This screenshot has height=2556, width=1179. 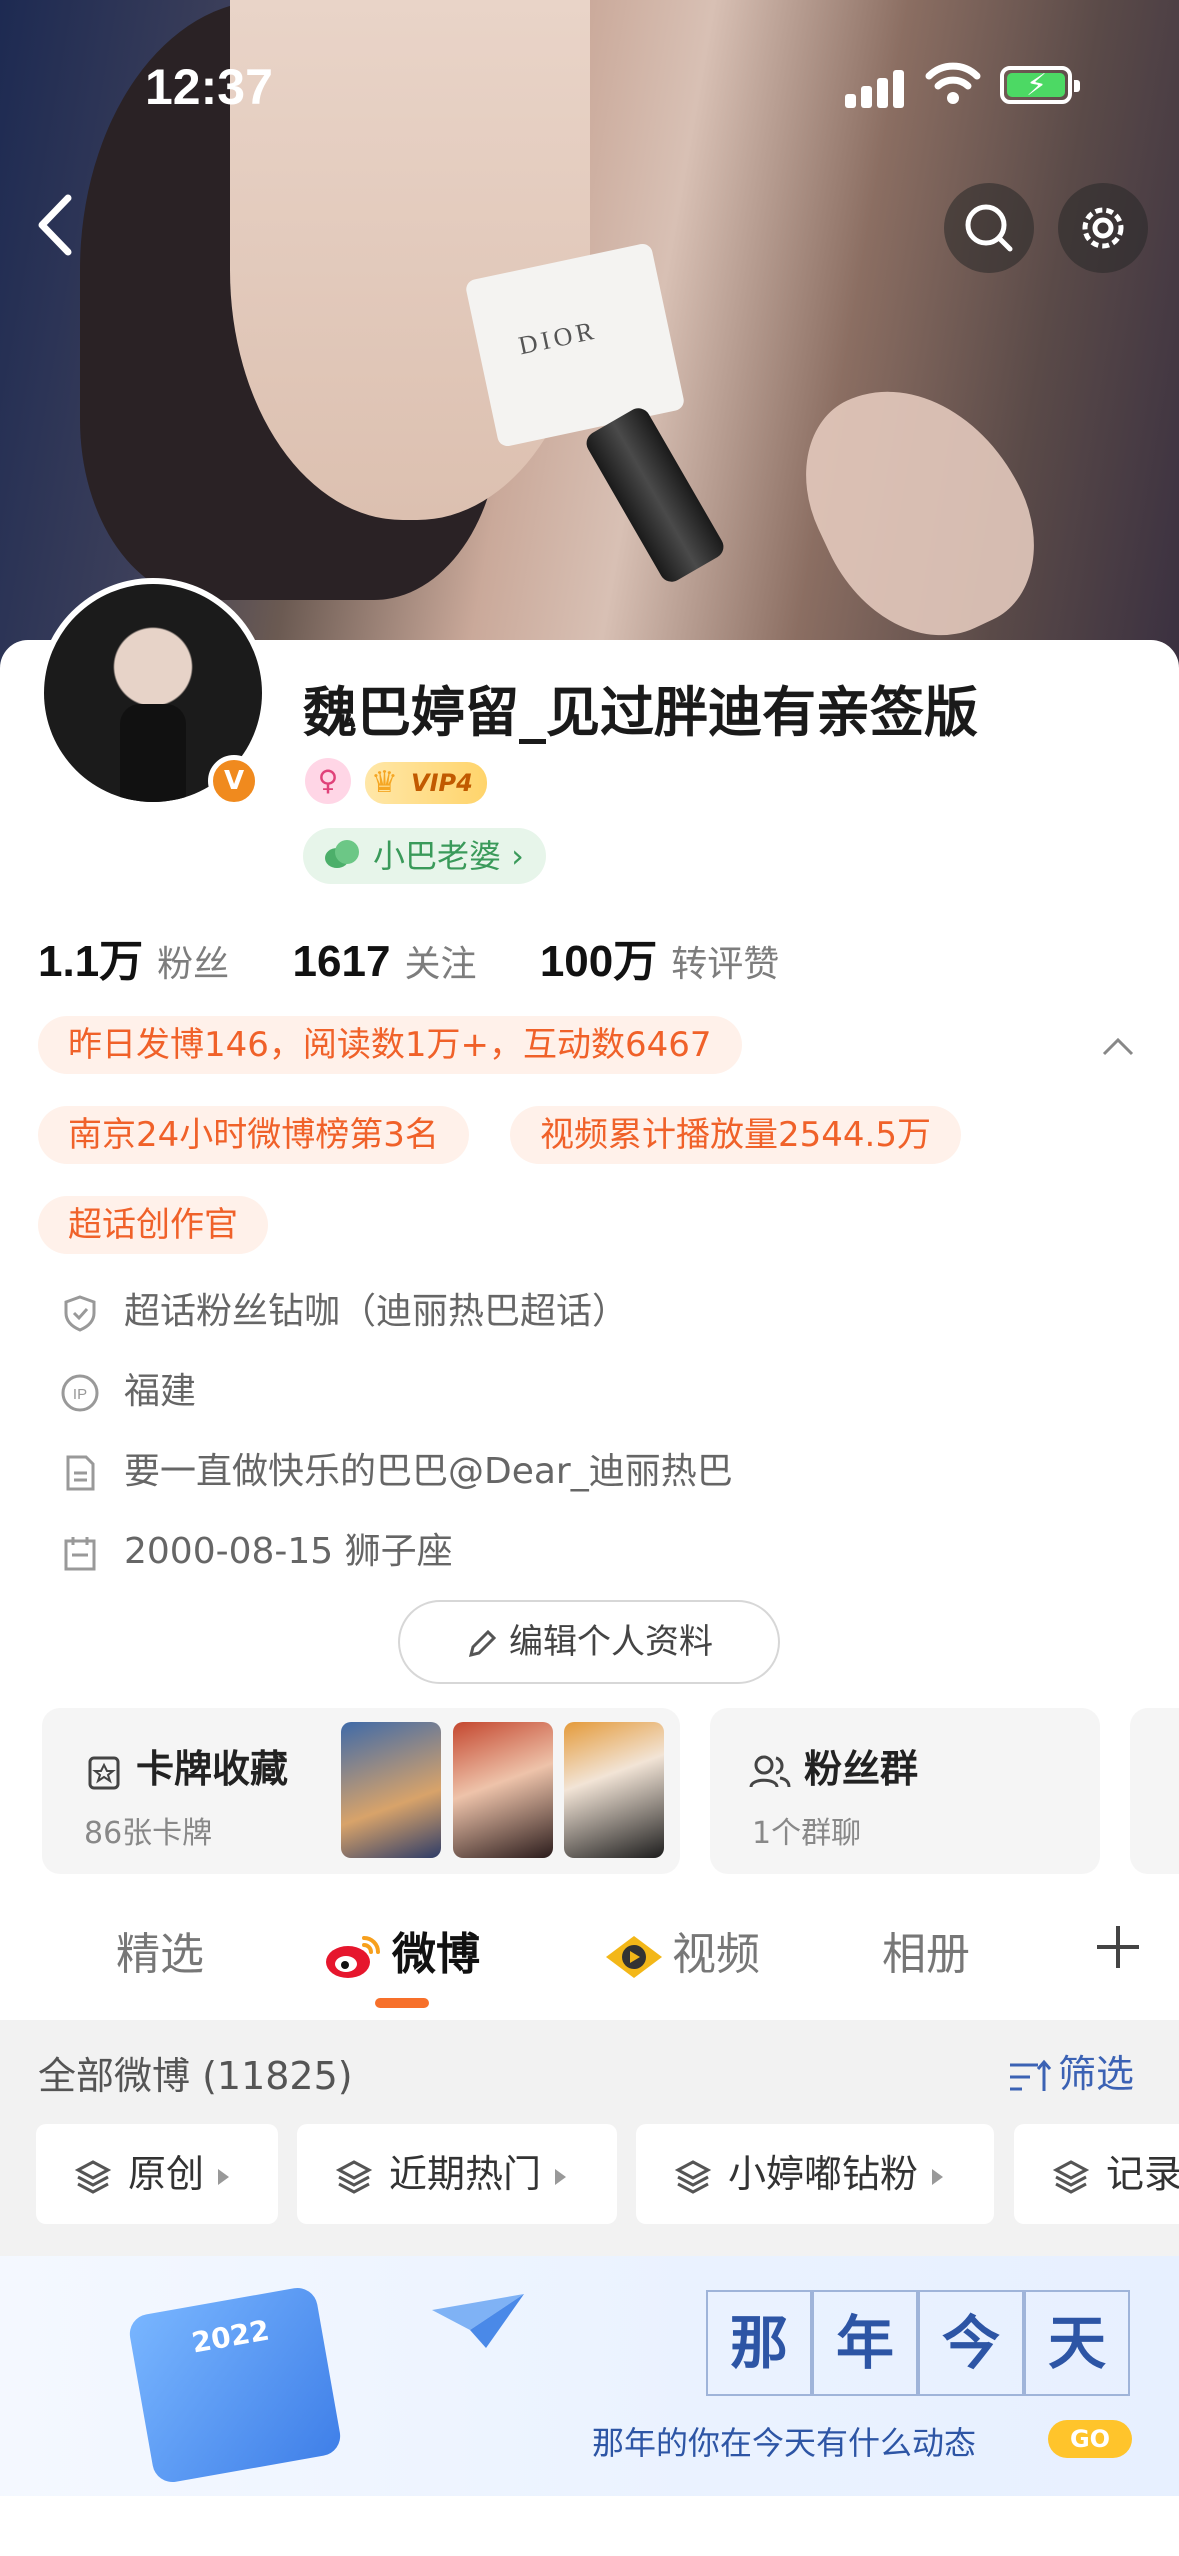 I want to click on yesterday-stats-pill: 昨日发博146，阅读数1万+，互动数6467, so click(x=390, y=1045).